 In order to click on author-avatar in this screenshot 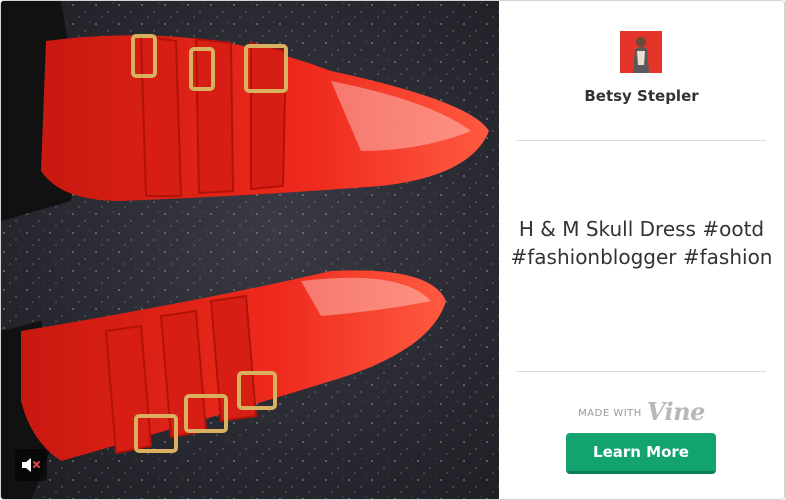, I will do `click(641, 52)`.